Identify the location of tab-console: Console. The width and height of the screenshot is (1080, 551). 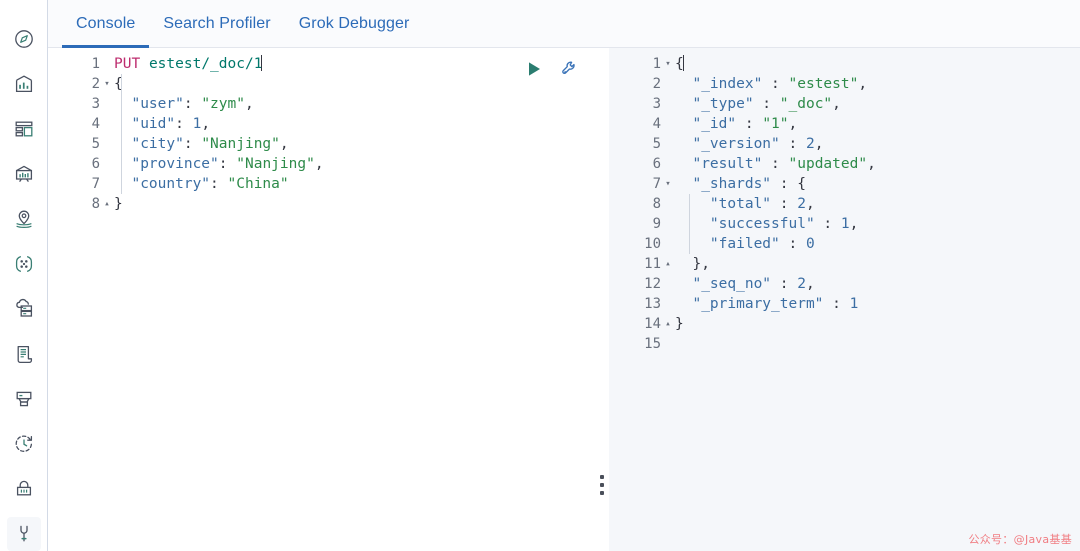
(106, 24).